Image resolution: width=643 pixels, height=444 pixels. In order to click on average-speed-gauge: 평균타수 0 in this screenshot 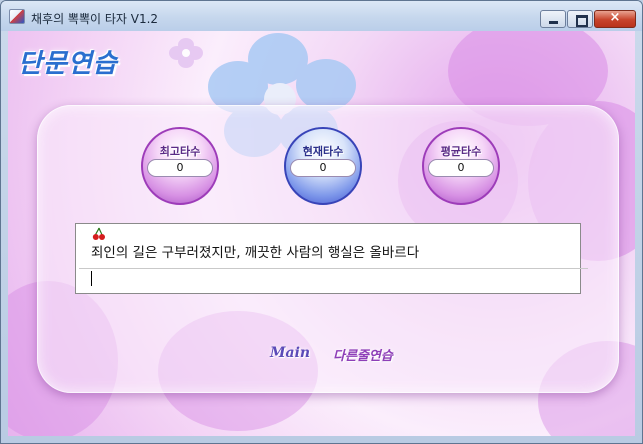, I will do `click(461, 166)`.